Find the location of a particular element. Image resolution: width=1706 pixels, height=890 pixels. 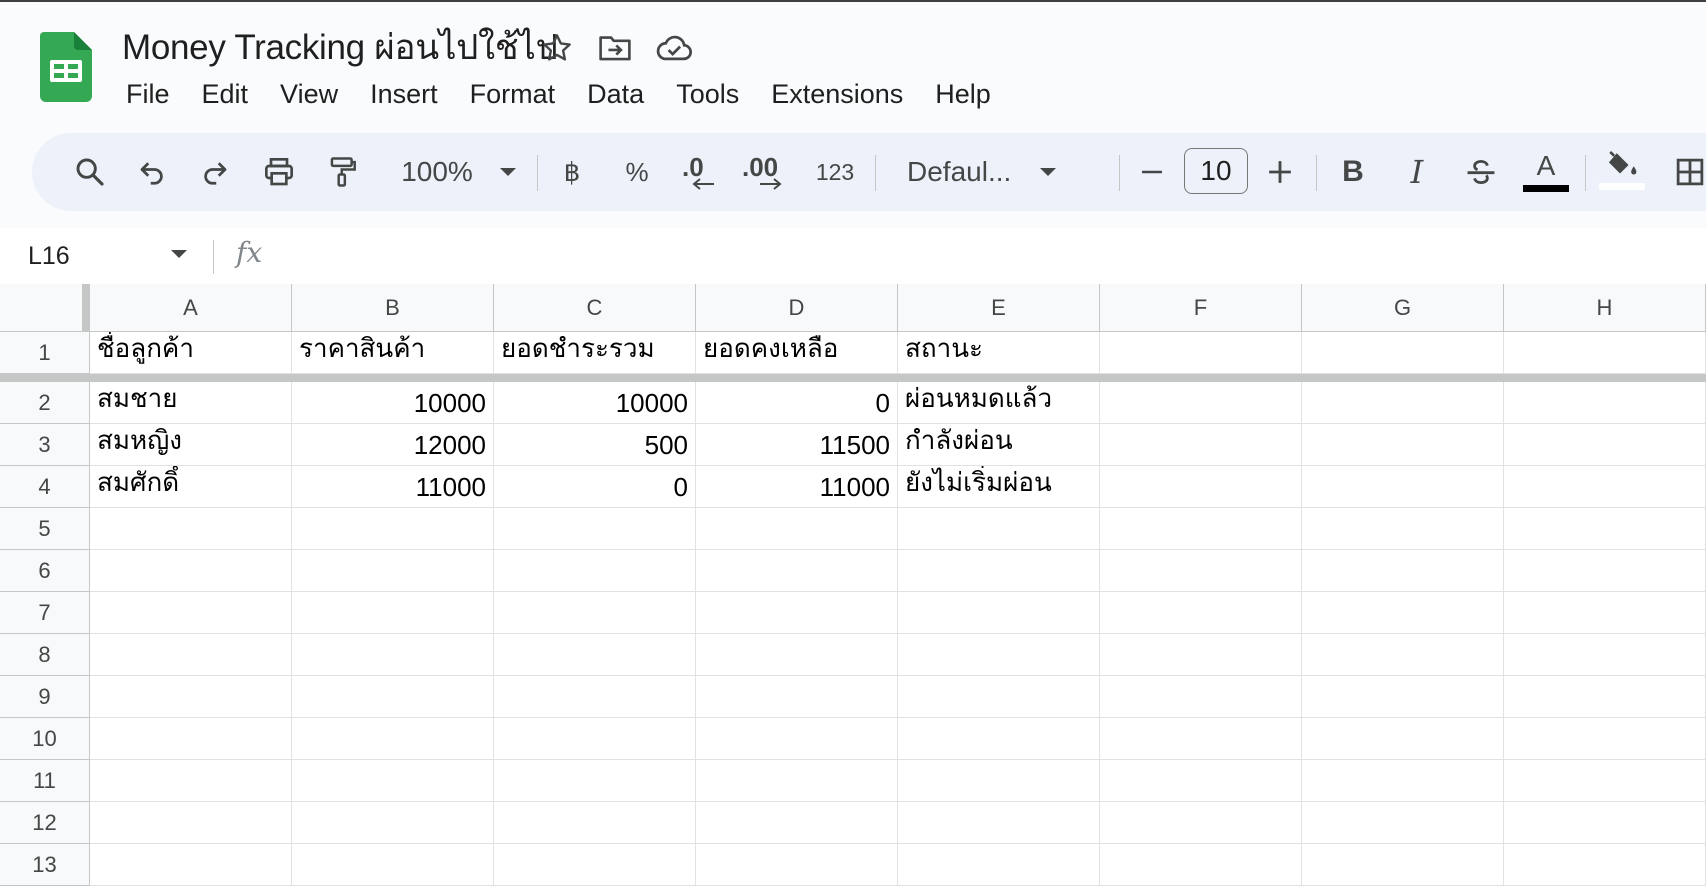

cell-e3: กำลังผ่อน is located at coordinates (999, 445).